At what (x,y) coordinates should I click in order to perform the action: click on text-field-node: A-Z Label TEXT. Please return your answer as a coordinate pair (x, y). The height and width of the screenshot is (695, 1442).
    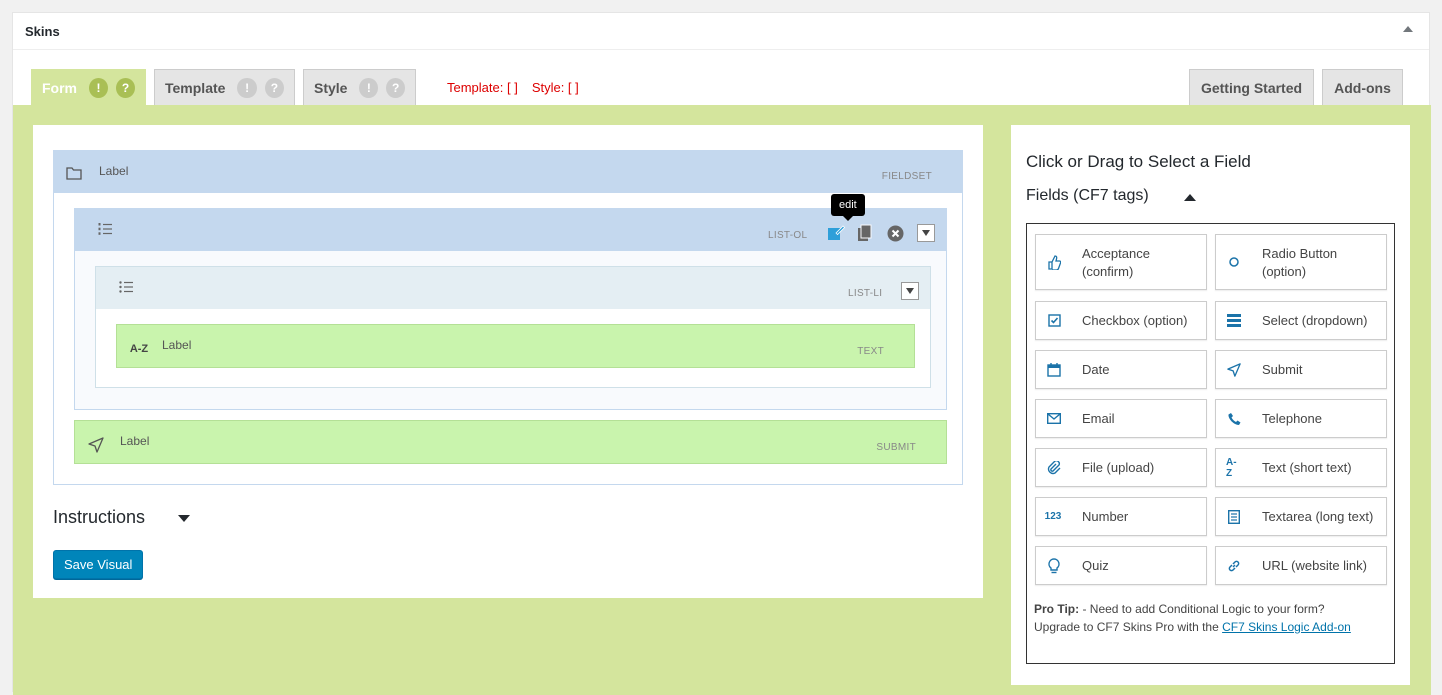
    Looking at the image, I should click on (515, 346).